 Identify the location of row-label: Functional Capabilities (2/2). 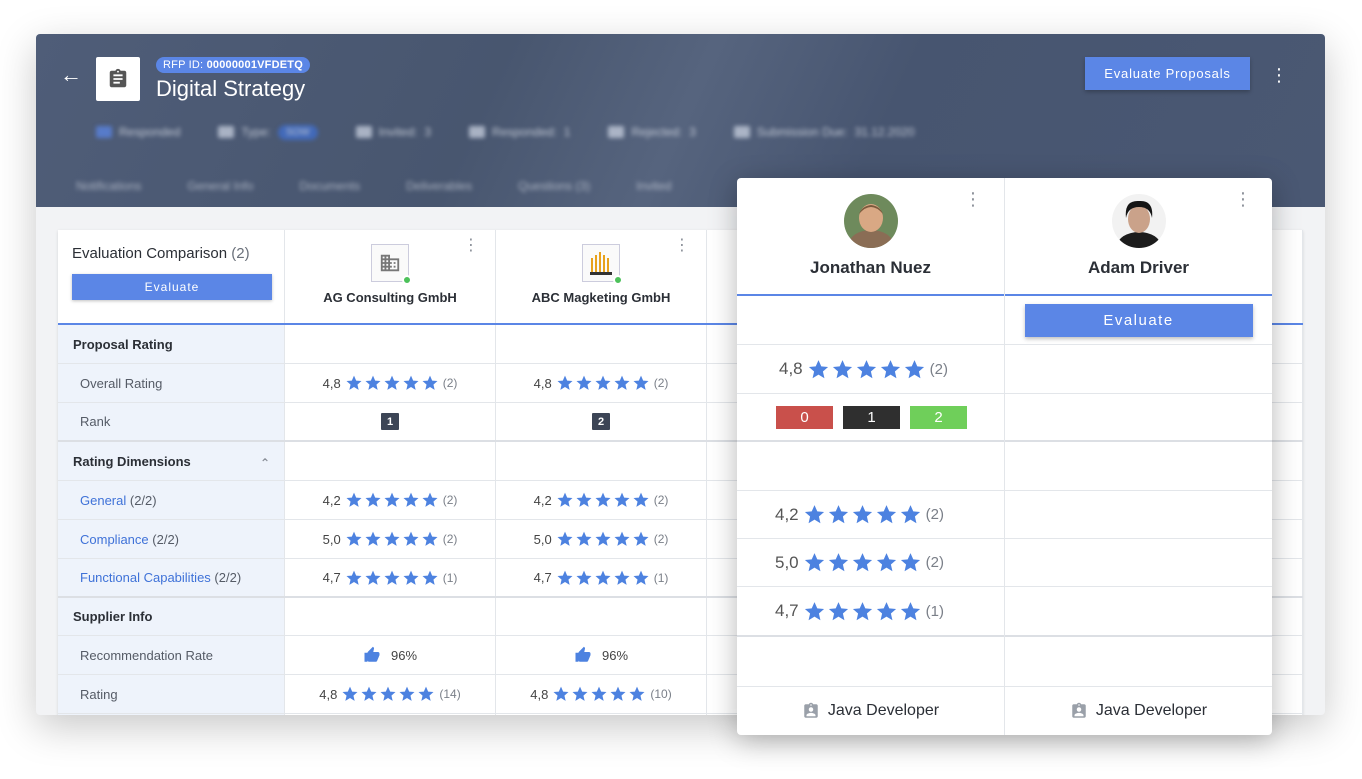
(171, 577).